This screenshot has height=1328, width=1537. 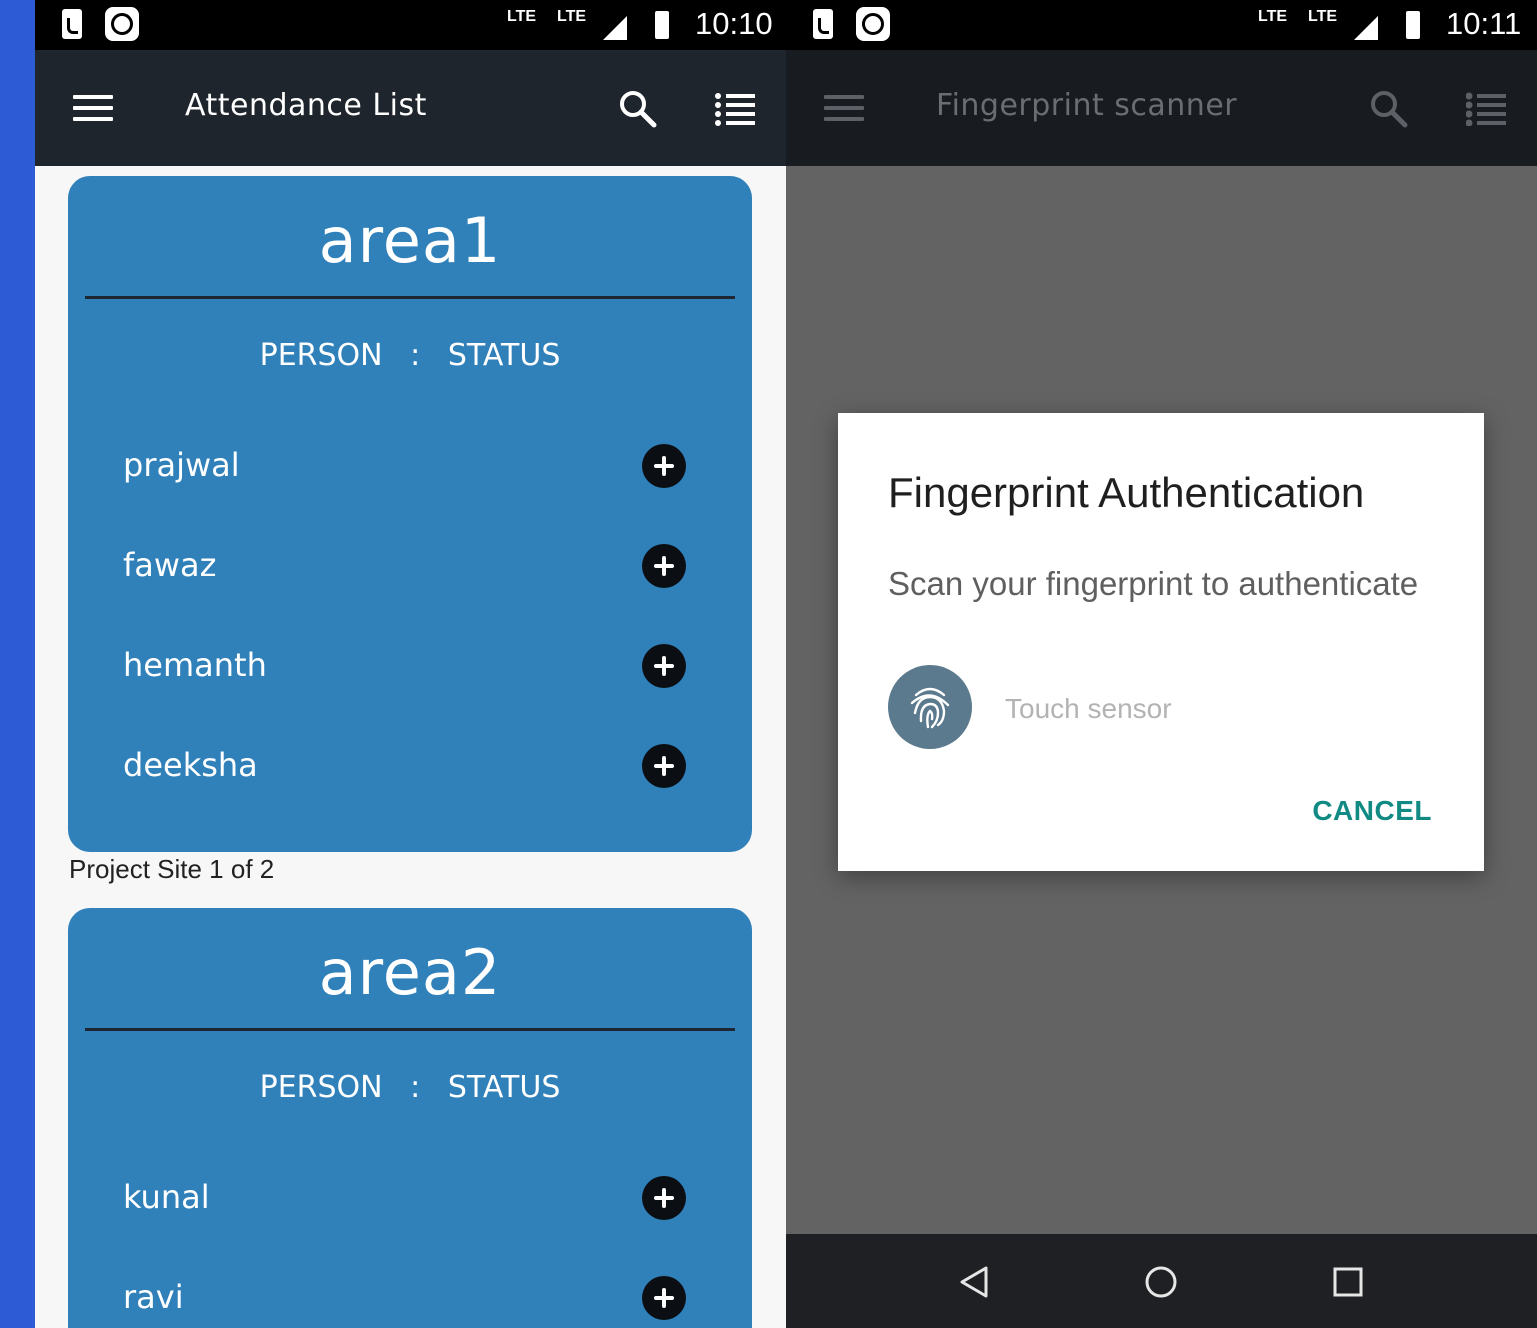 I want to click on person-name: deeksha, so click(x=190, y=765).